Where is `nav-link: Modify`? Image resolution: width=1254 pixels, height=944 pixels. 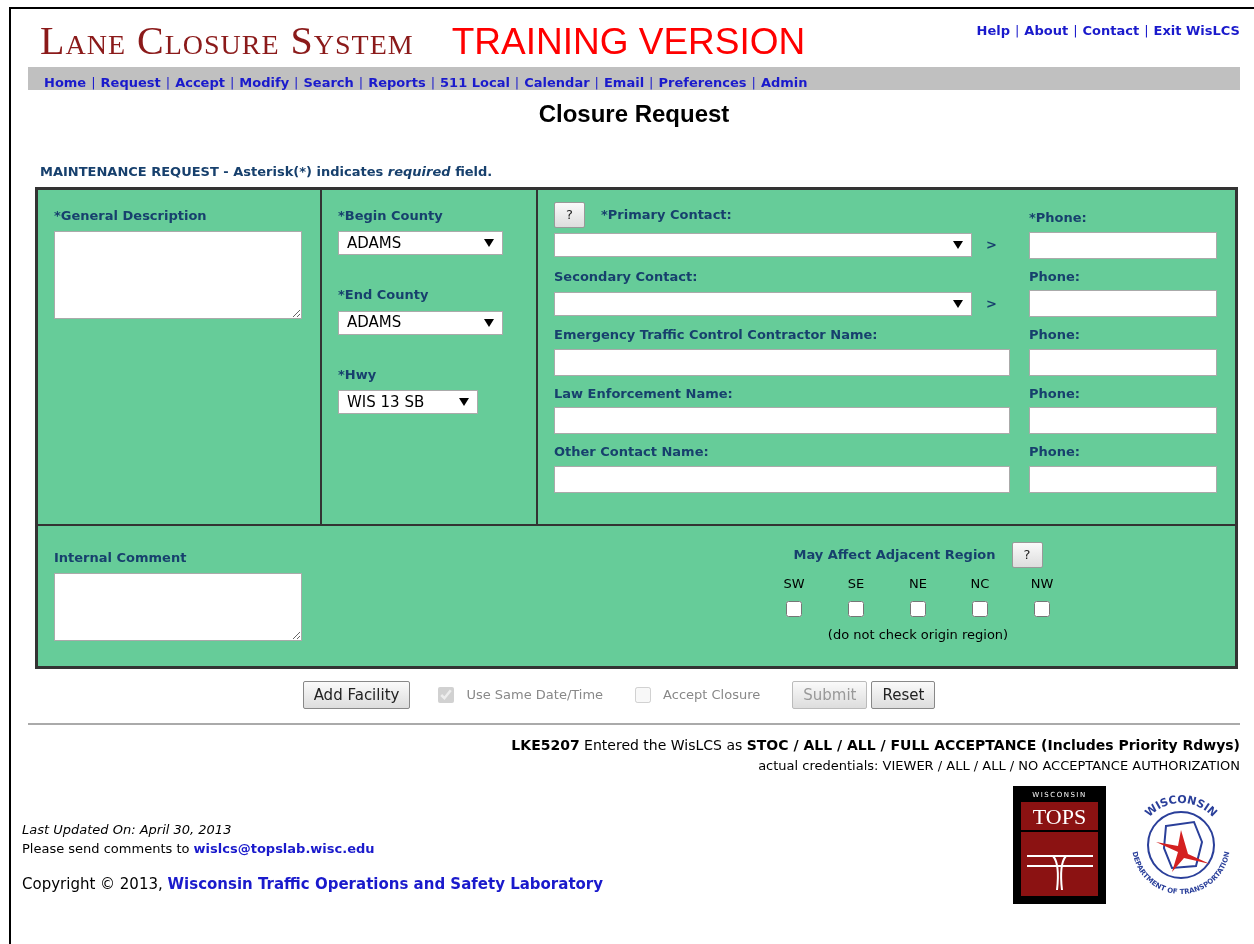 nav-link: Modify is located at coordinates (264, 82).